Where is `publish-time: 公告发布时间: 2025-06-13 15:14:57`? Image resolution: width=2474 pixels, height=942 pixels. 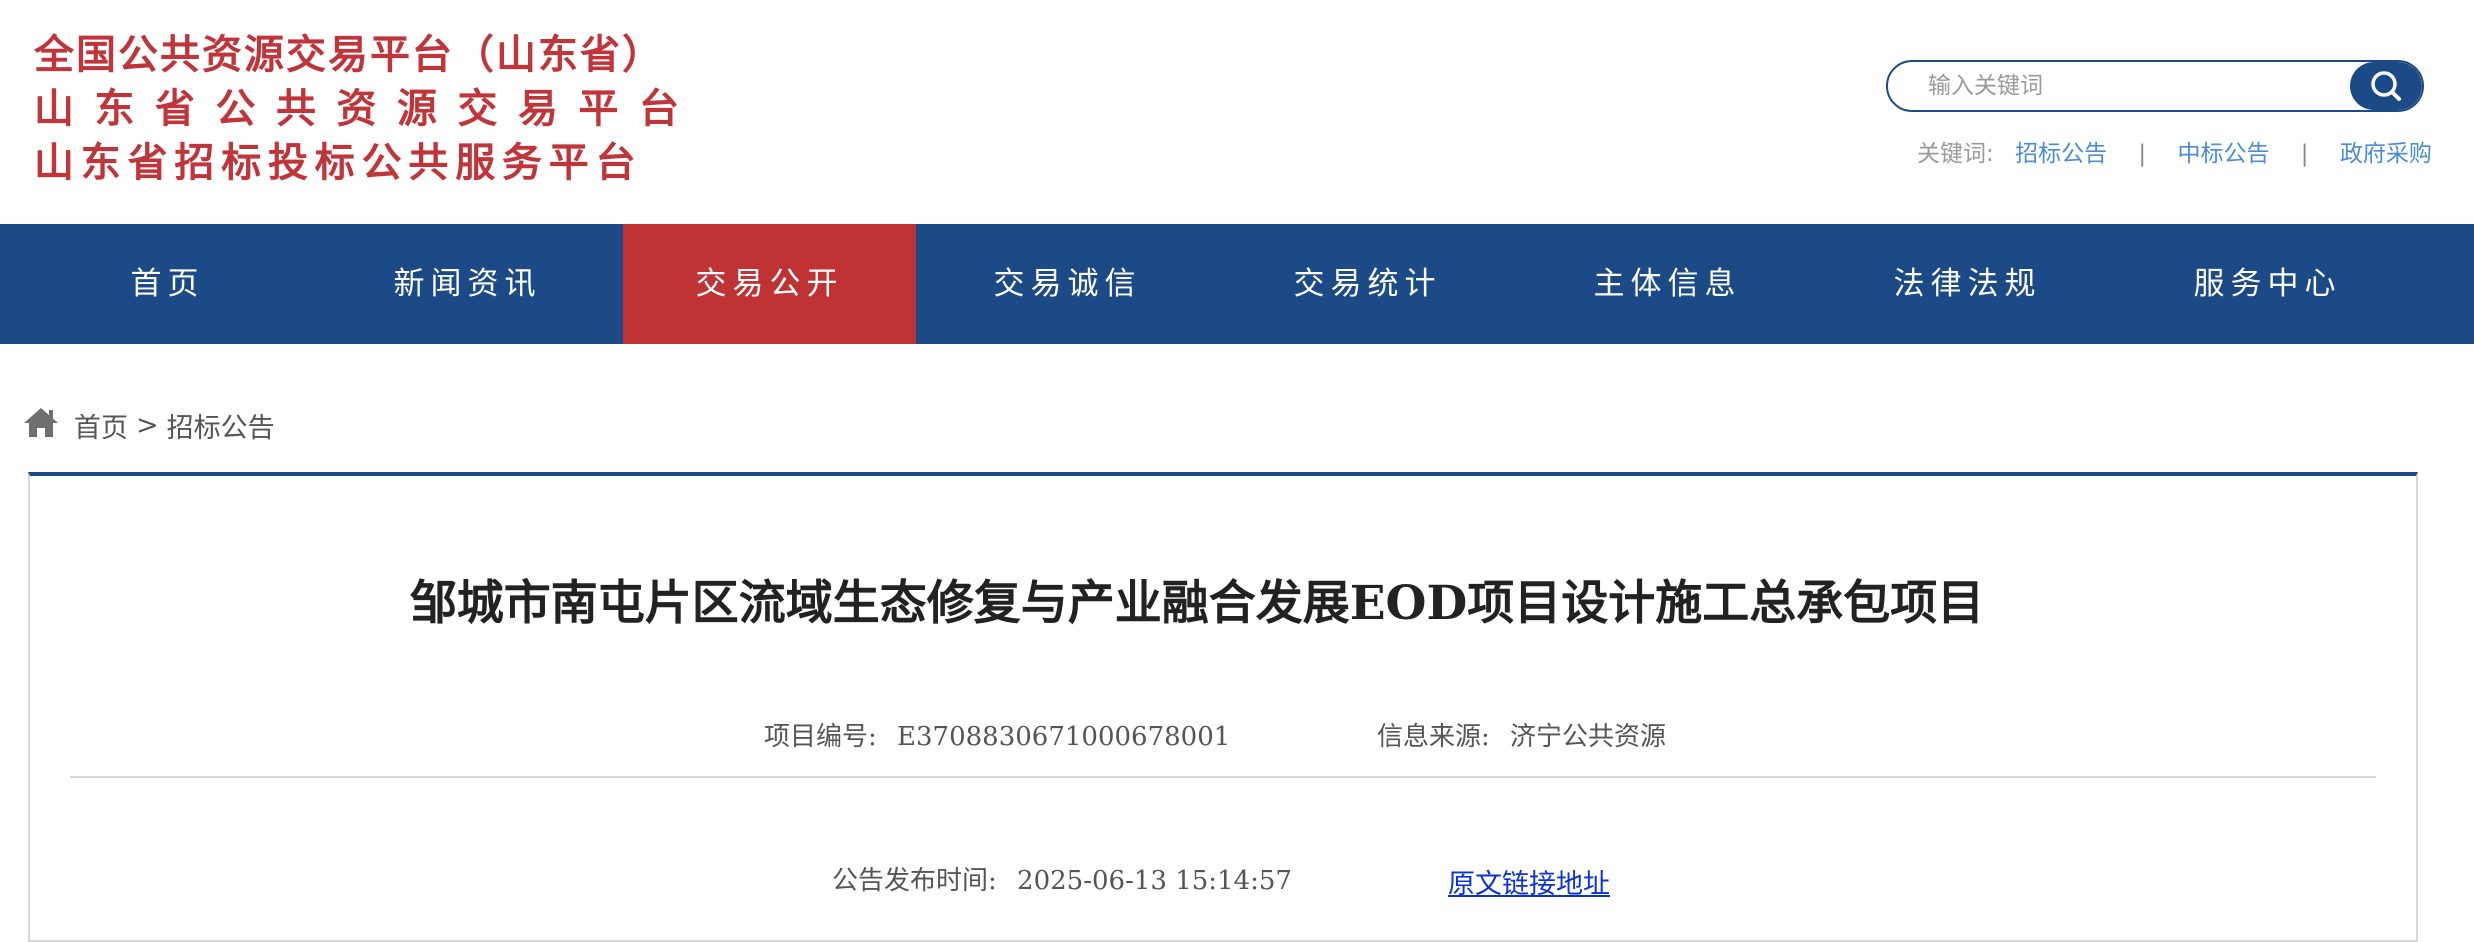
publish-time: 公告发布时间: 2025-06-13 15:14:57 is located at coordinates (1062, 878).